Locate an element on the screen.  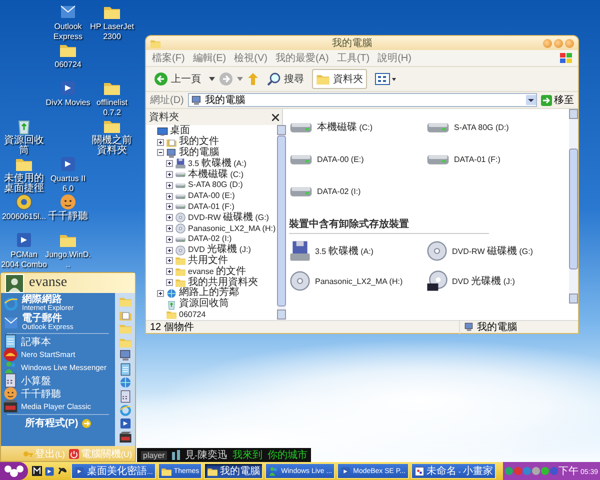
browser-icon is located at coordinates (11, 304).